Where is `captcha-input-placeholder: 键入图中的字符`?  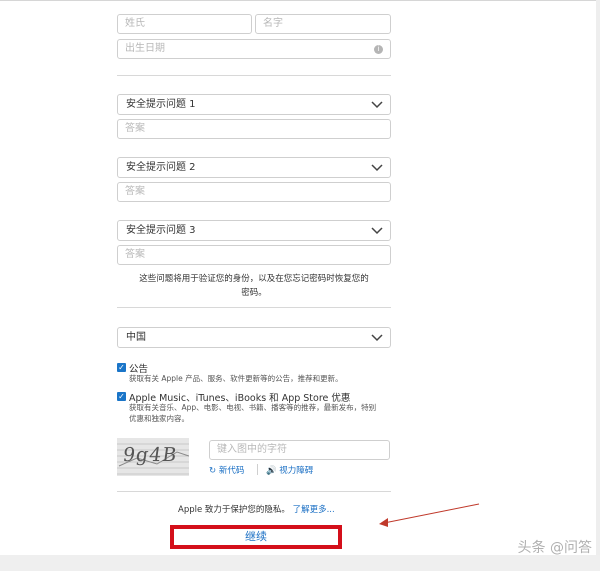 captcha-input-placeholder: 键入图中的字符 is located at coordinates (252, 449).